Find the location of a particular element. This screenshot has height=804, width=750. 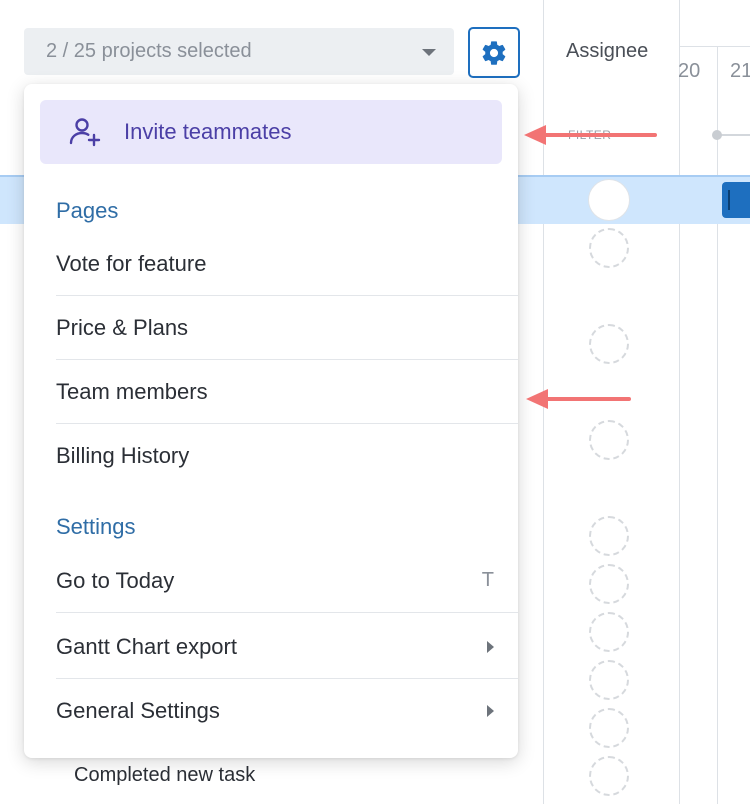

menu-item-label: Gantt Chart export is located at coordinates (146, 646).